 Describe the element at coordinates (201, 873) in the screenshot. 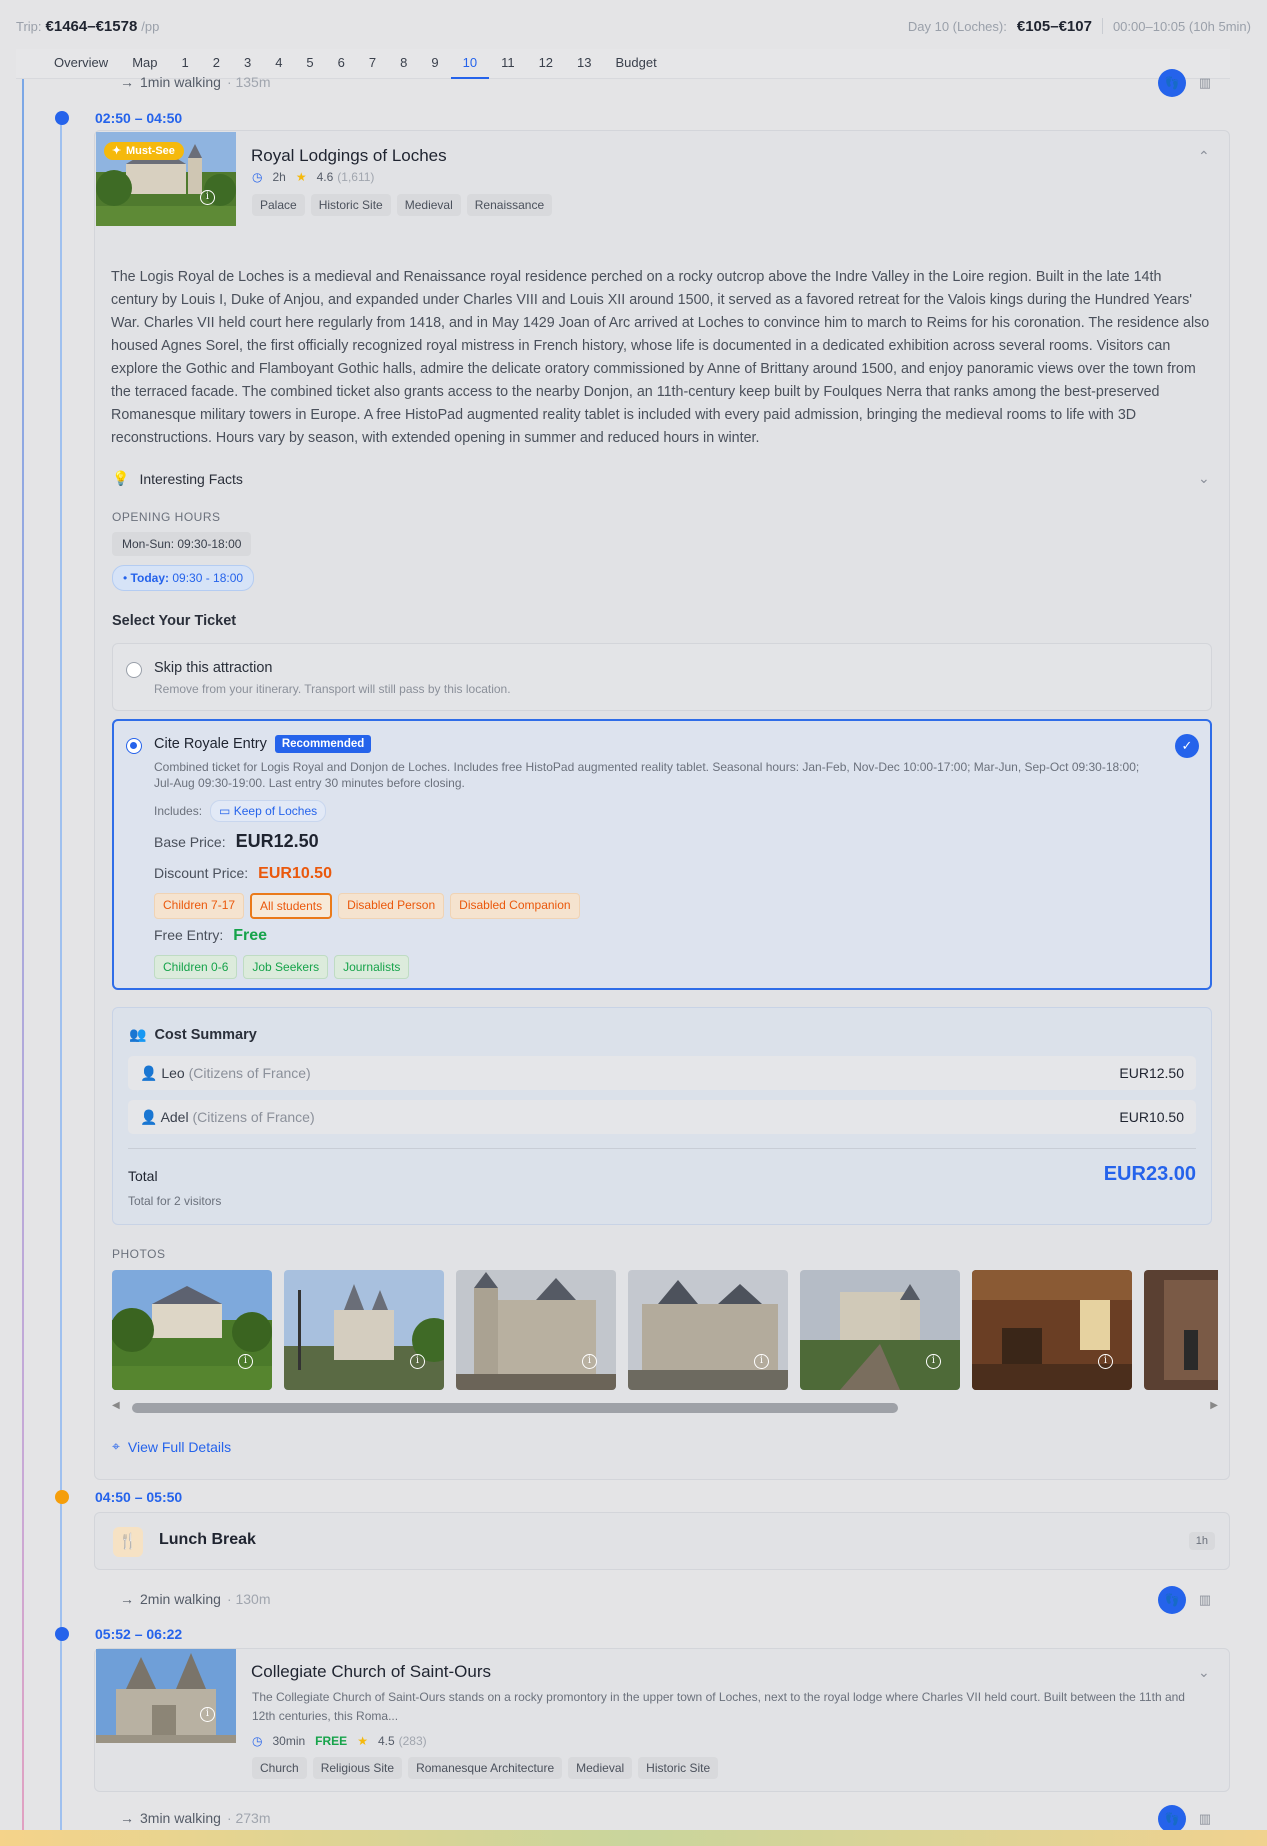

I see `discount-price-label: Discount Price:` at that location.